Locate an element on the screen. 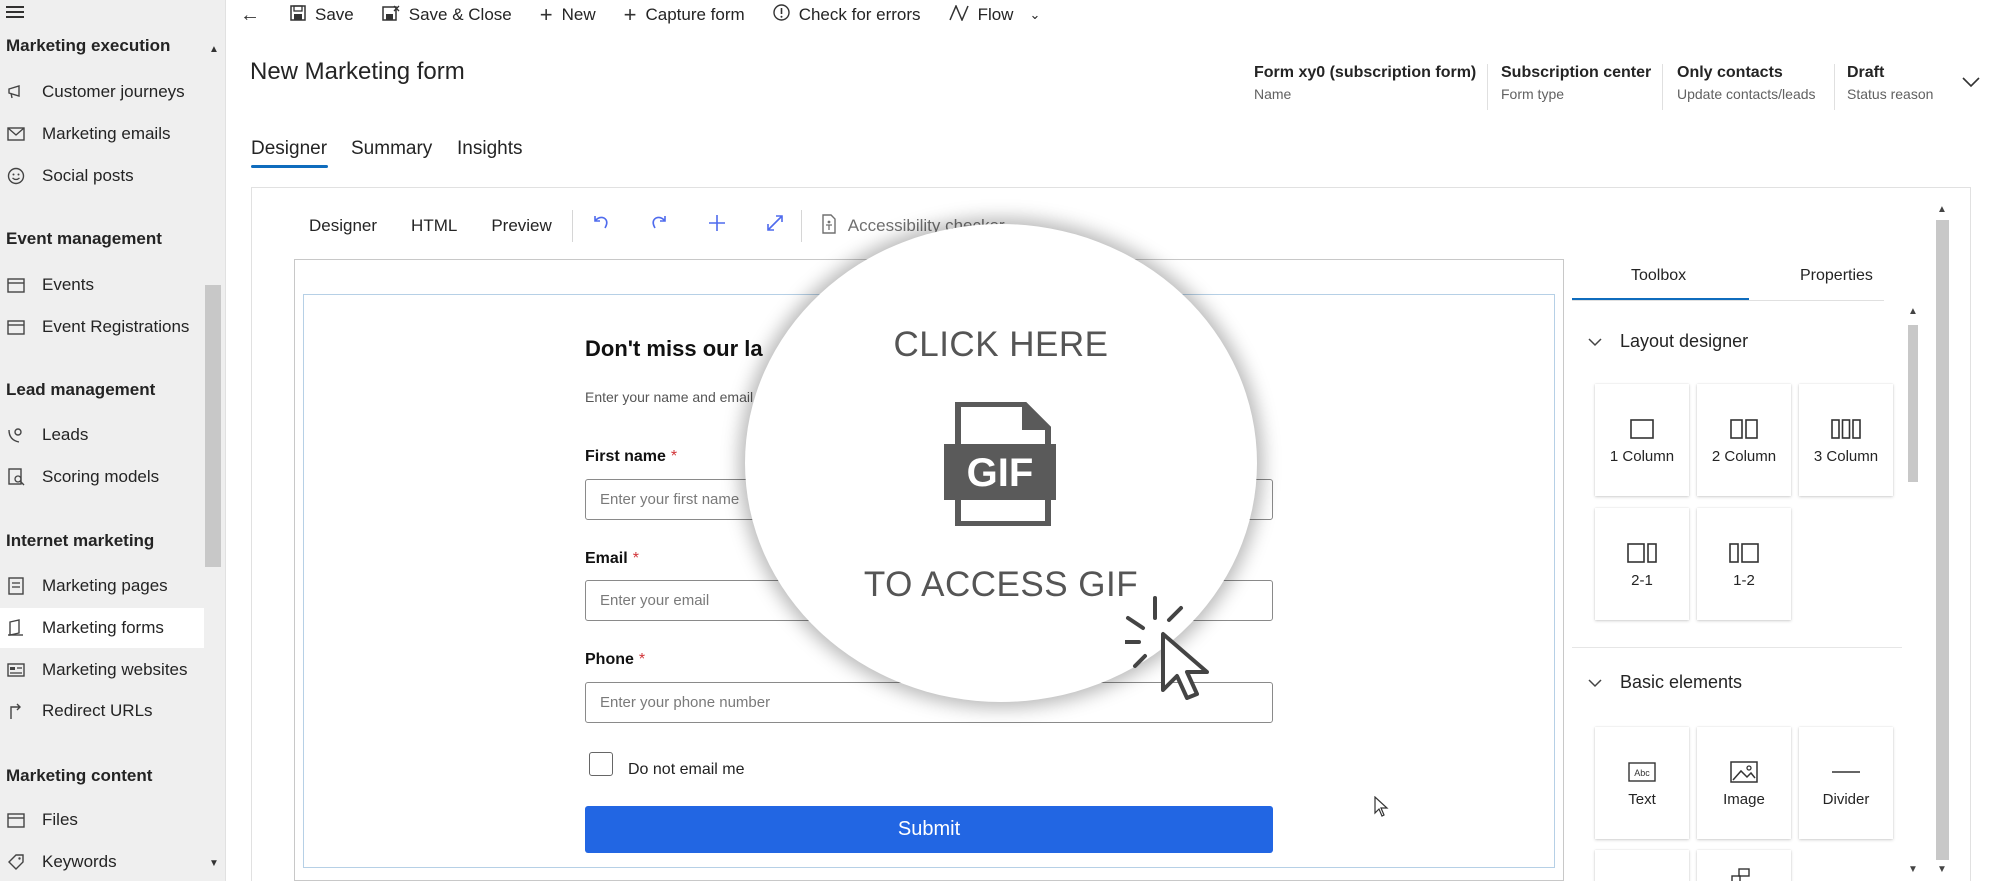 This screenshot has height=881, width=2000. toolbar-separator is located at coordinates (572, 226).